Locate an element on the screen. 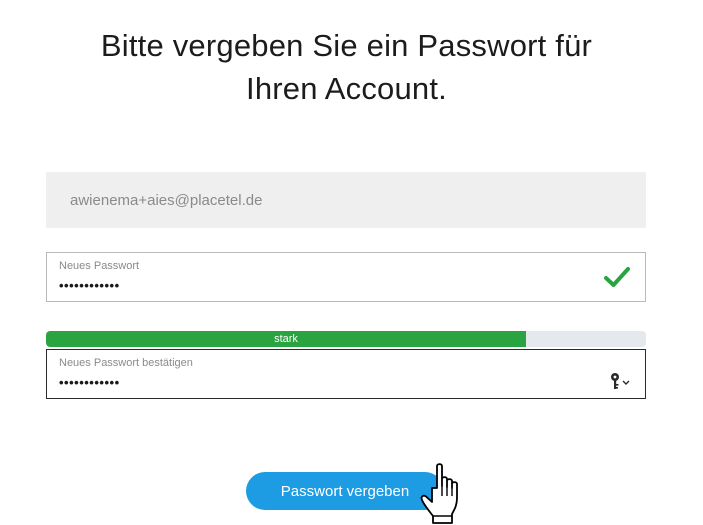 This screenshot has height=525, width=703. checkmark-icon is located at coordinates (617, 277).